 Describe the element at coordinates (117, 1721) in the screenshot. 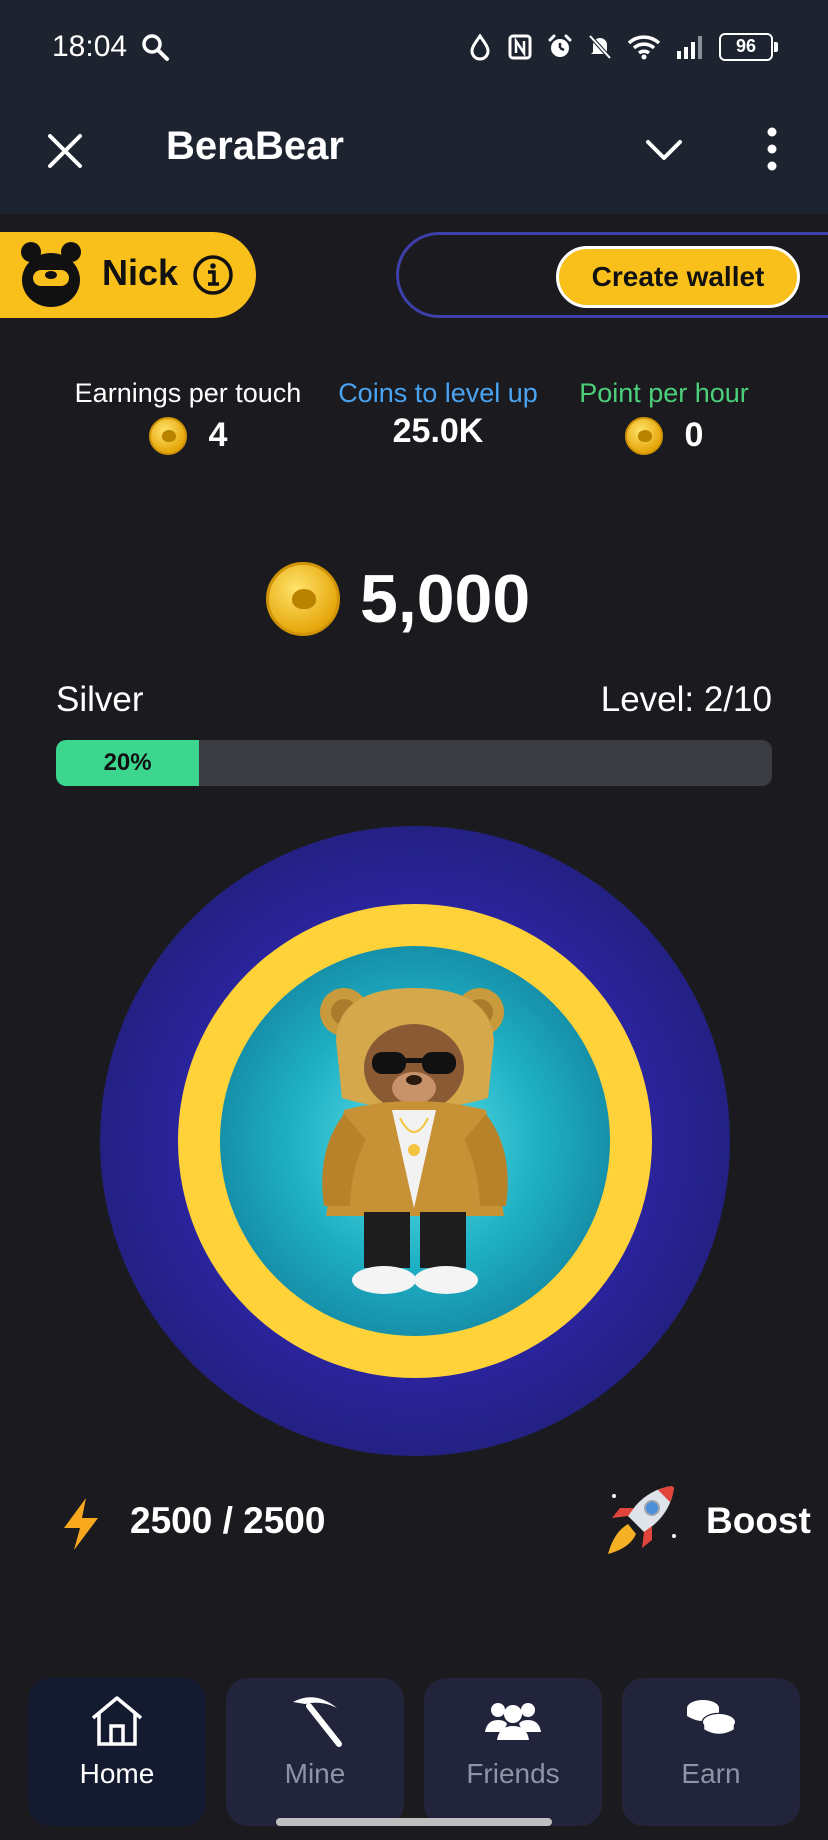

I see `home-icon` at that location.